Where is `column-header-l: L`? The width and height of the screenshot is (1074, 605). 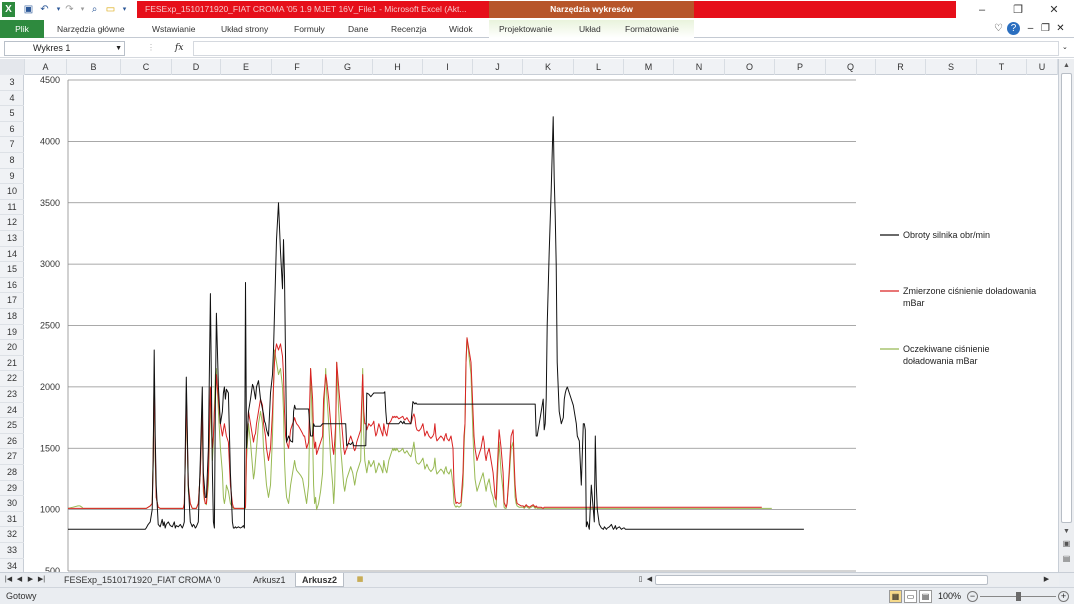
column-header-l: L is located at coordinates (599, 67).